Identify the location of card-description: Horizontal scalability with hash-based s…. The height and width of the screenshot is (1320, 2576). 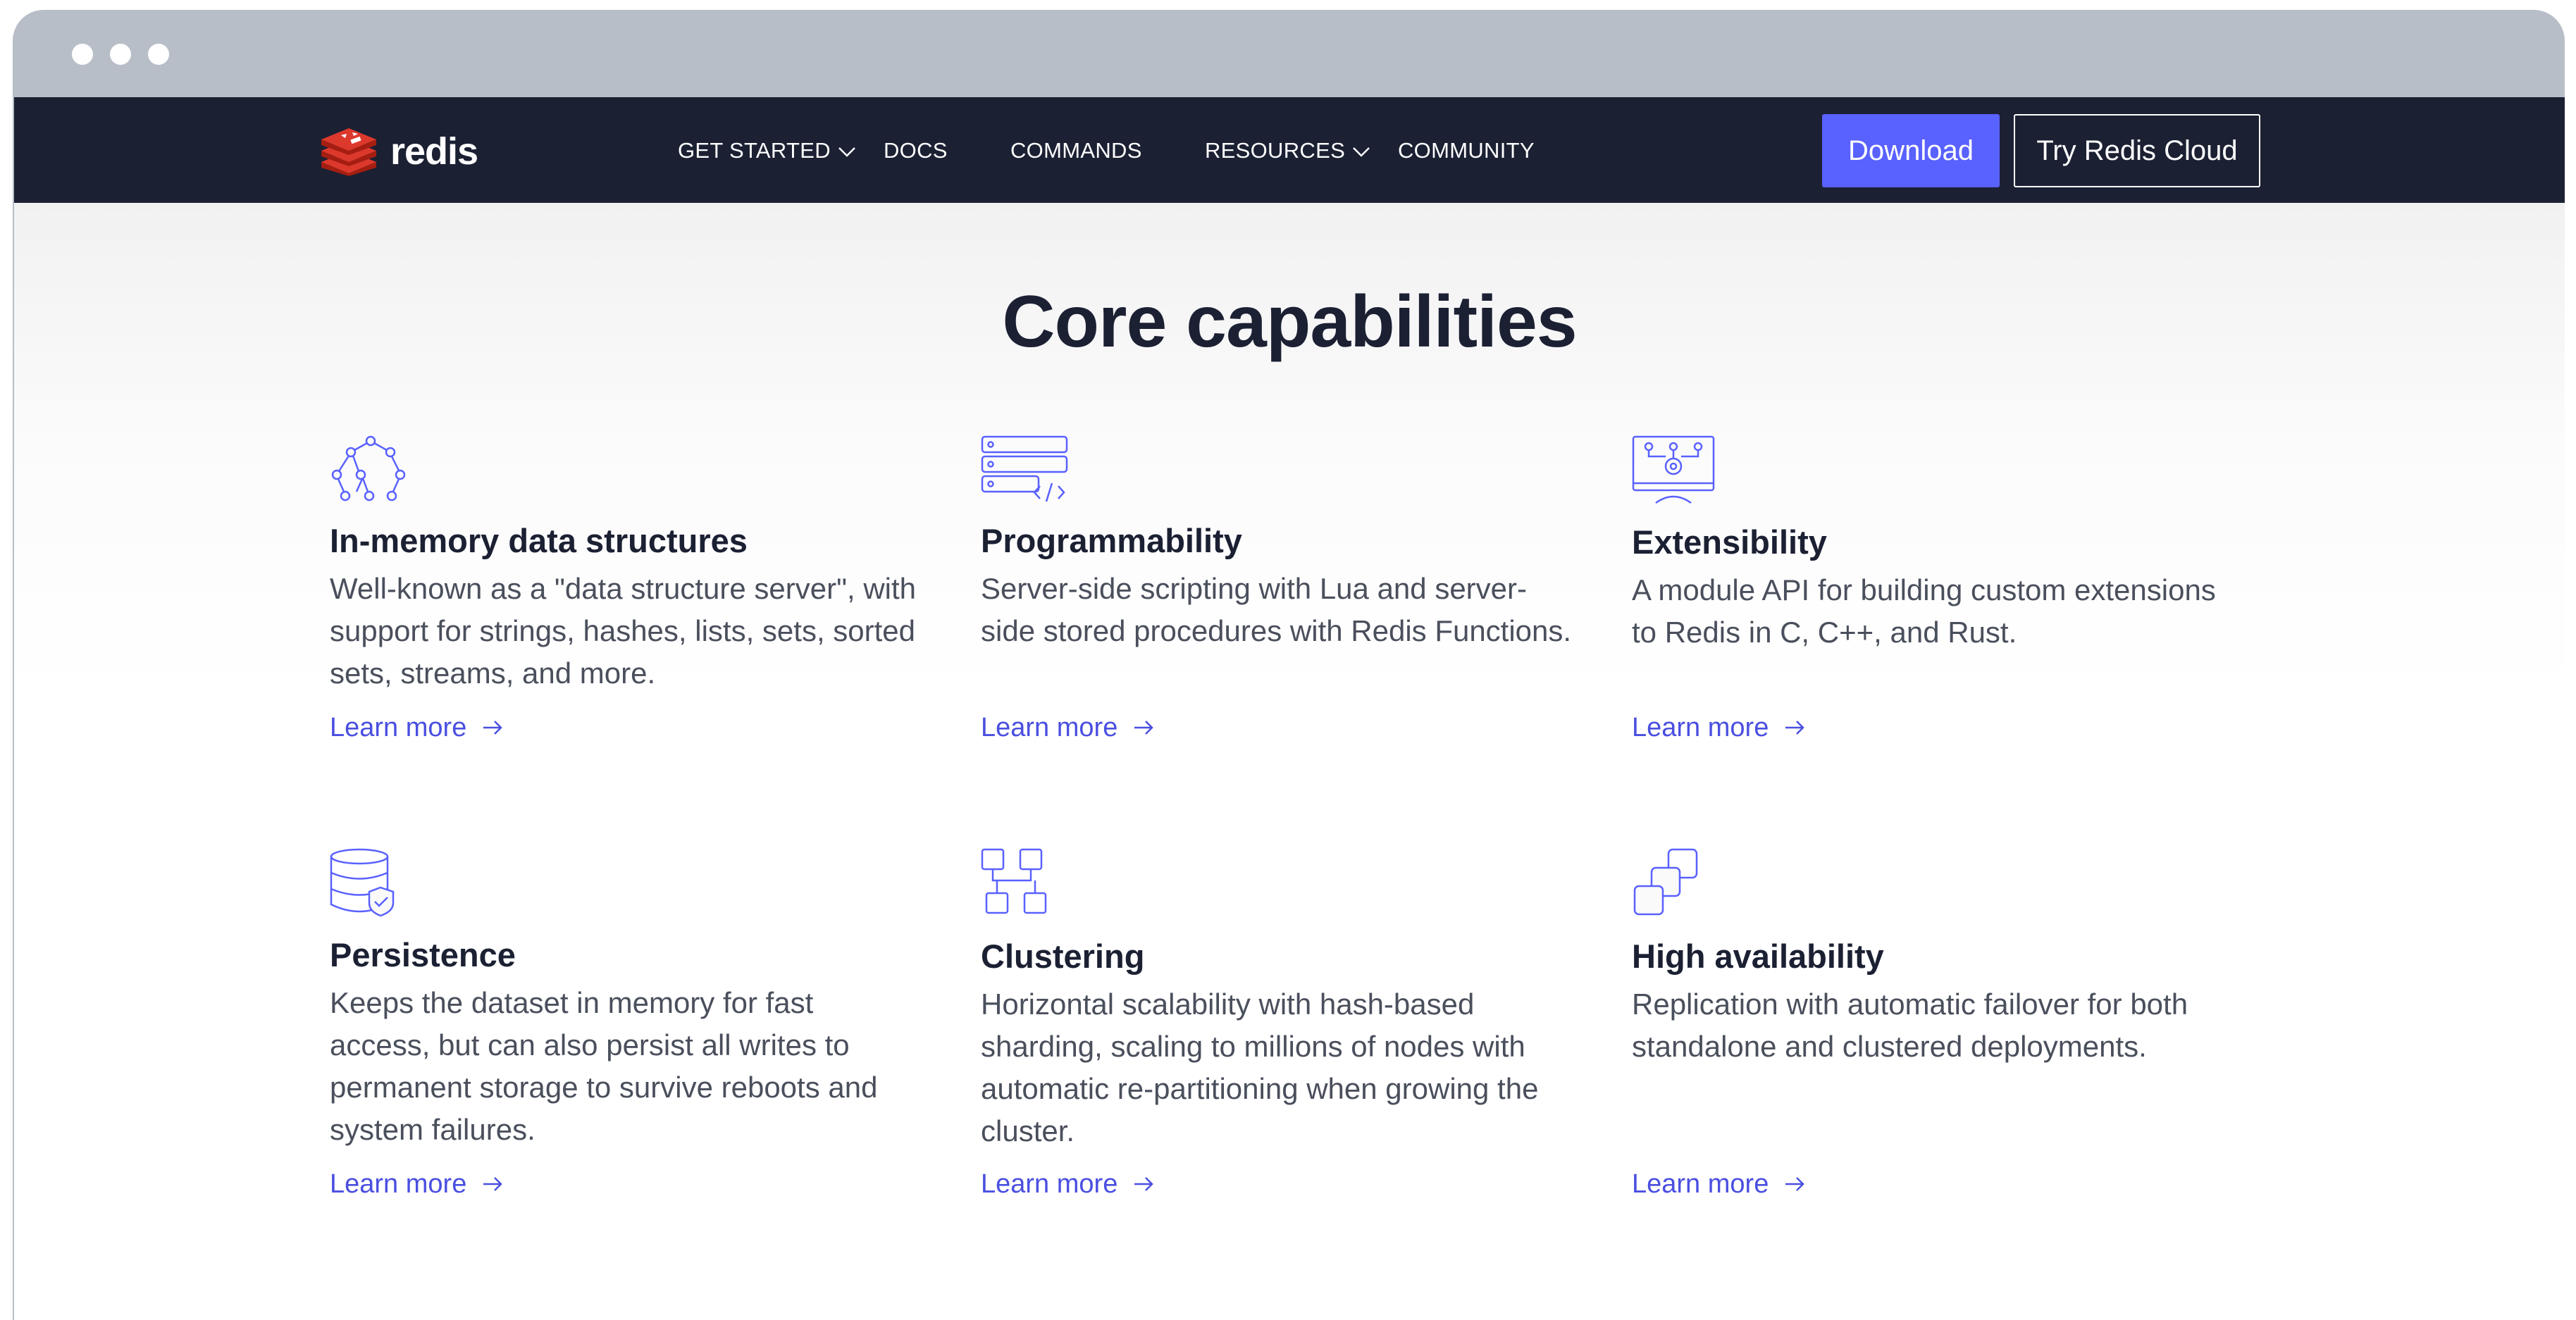
(1260, 1067).